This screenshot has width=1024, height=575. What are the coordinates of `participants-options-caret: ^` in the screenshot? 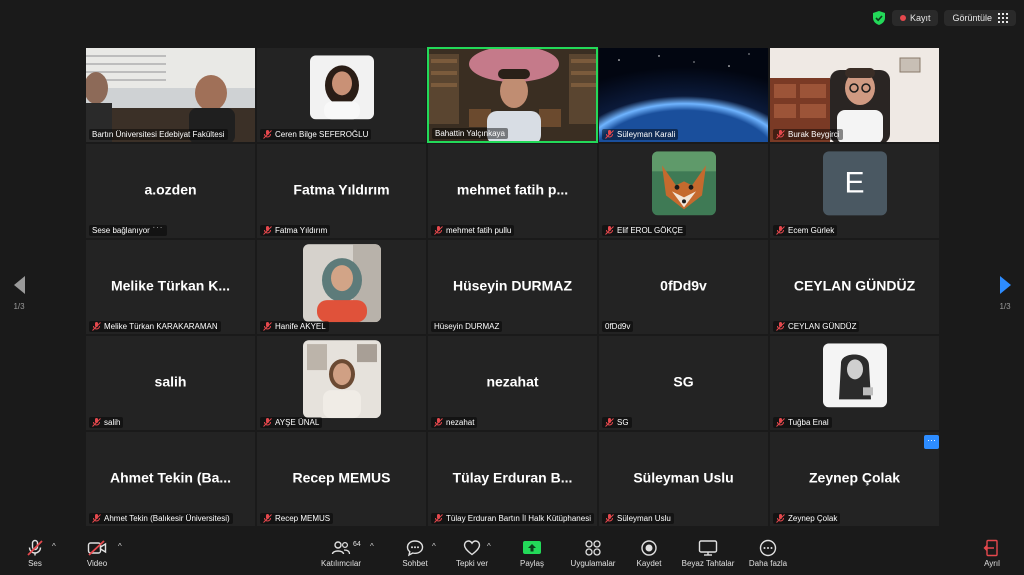 It's located at (372, 546).